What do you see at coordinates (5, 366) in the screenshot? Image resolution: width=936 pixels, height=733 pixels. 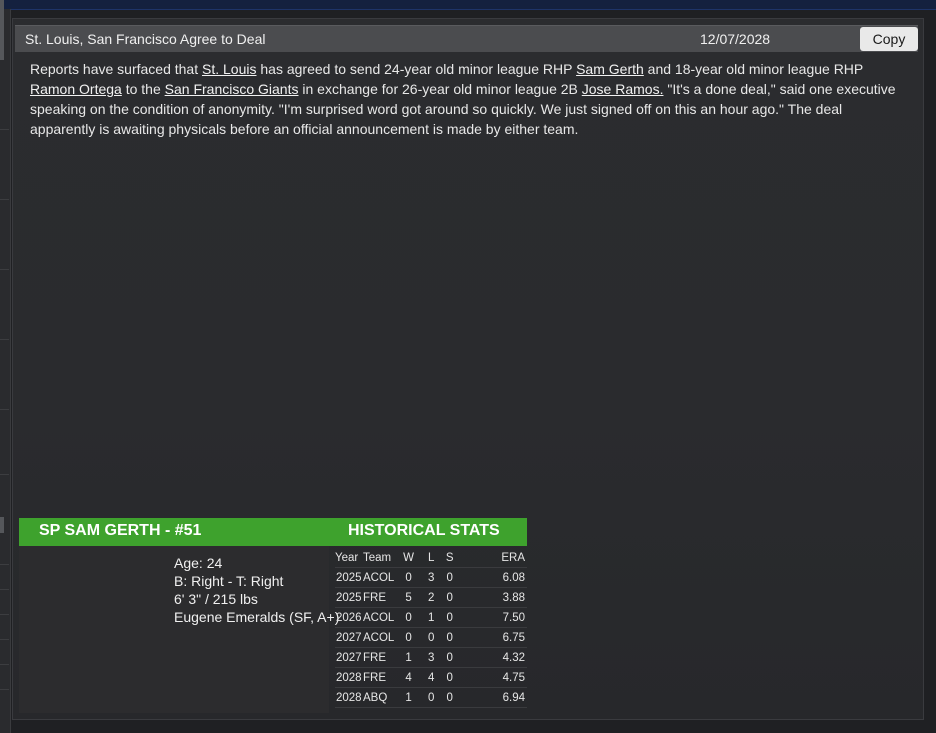 I see `left-rail` at bounding box center [5, 366].